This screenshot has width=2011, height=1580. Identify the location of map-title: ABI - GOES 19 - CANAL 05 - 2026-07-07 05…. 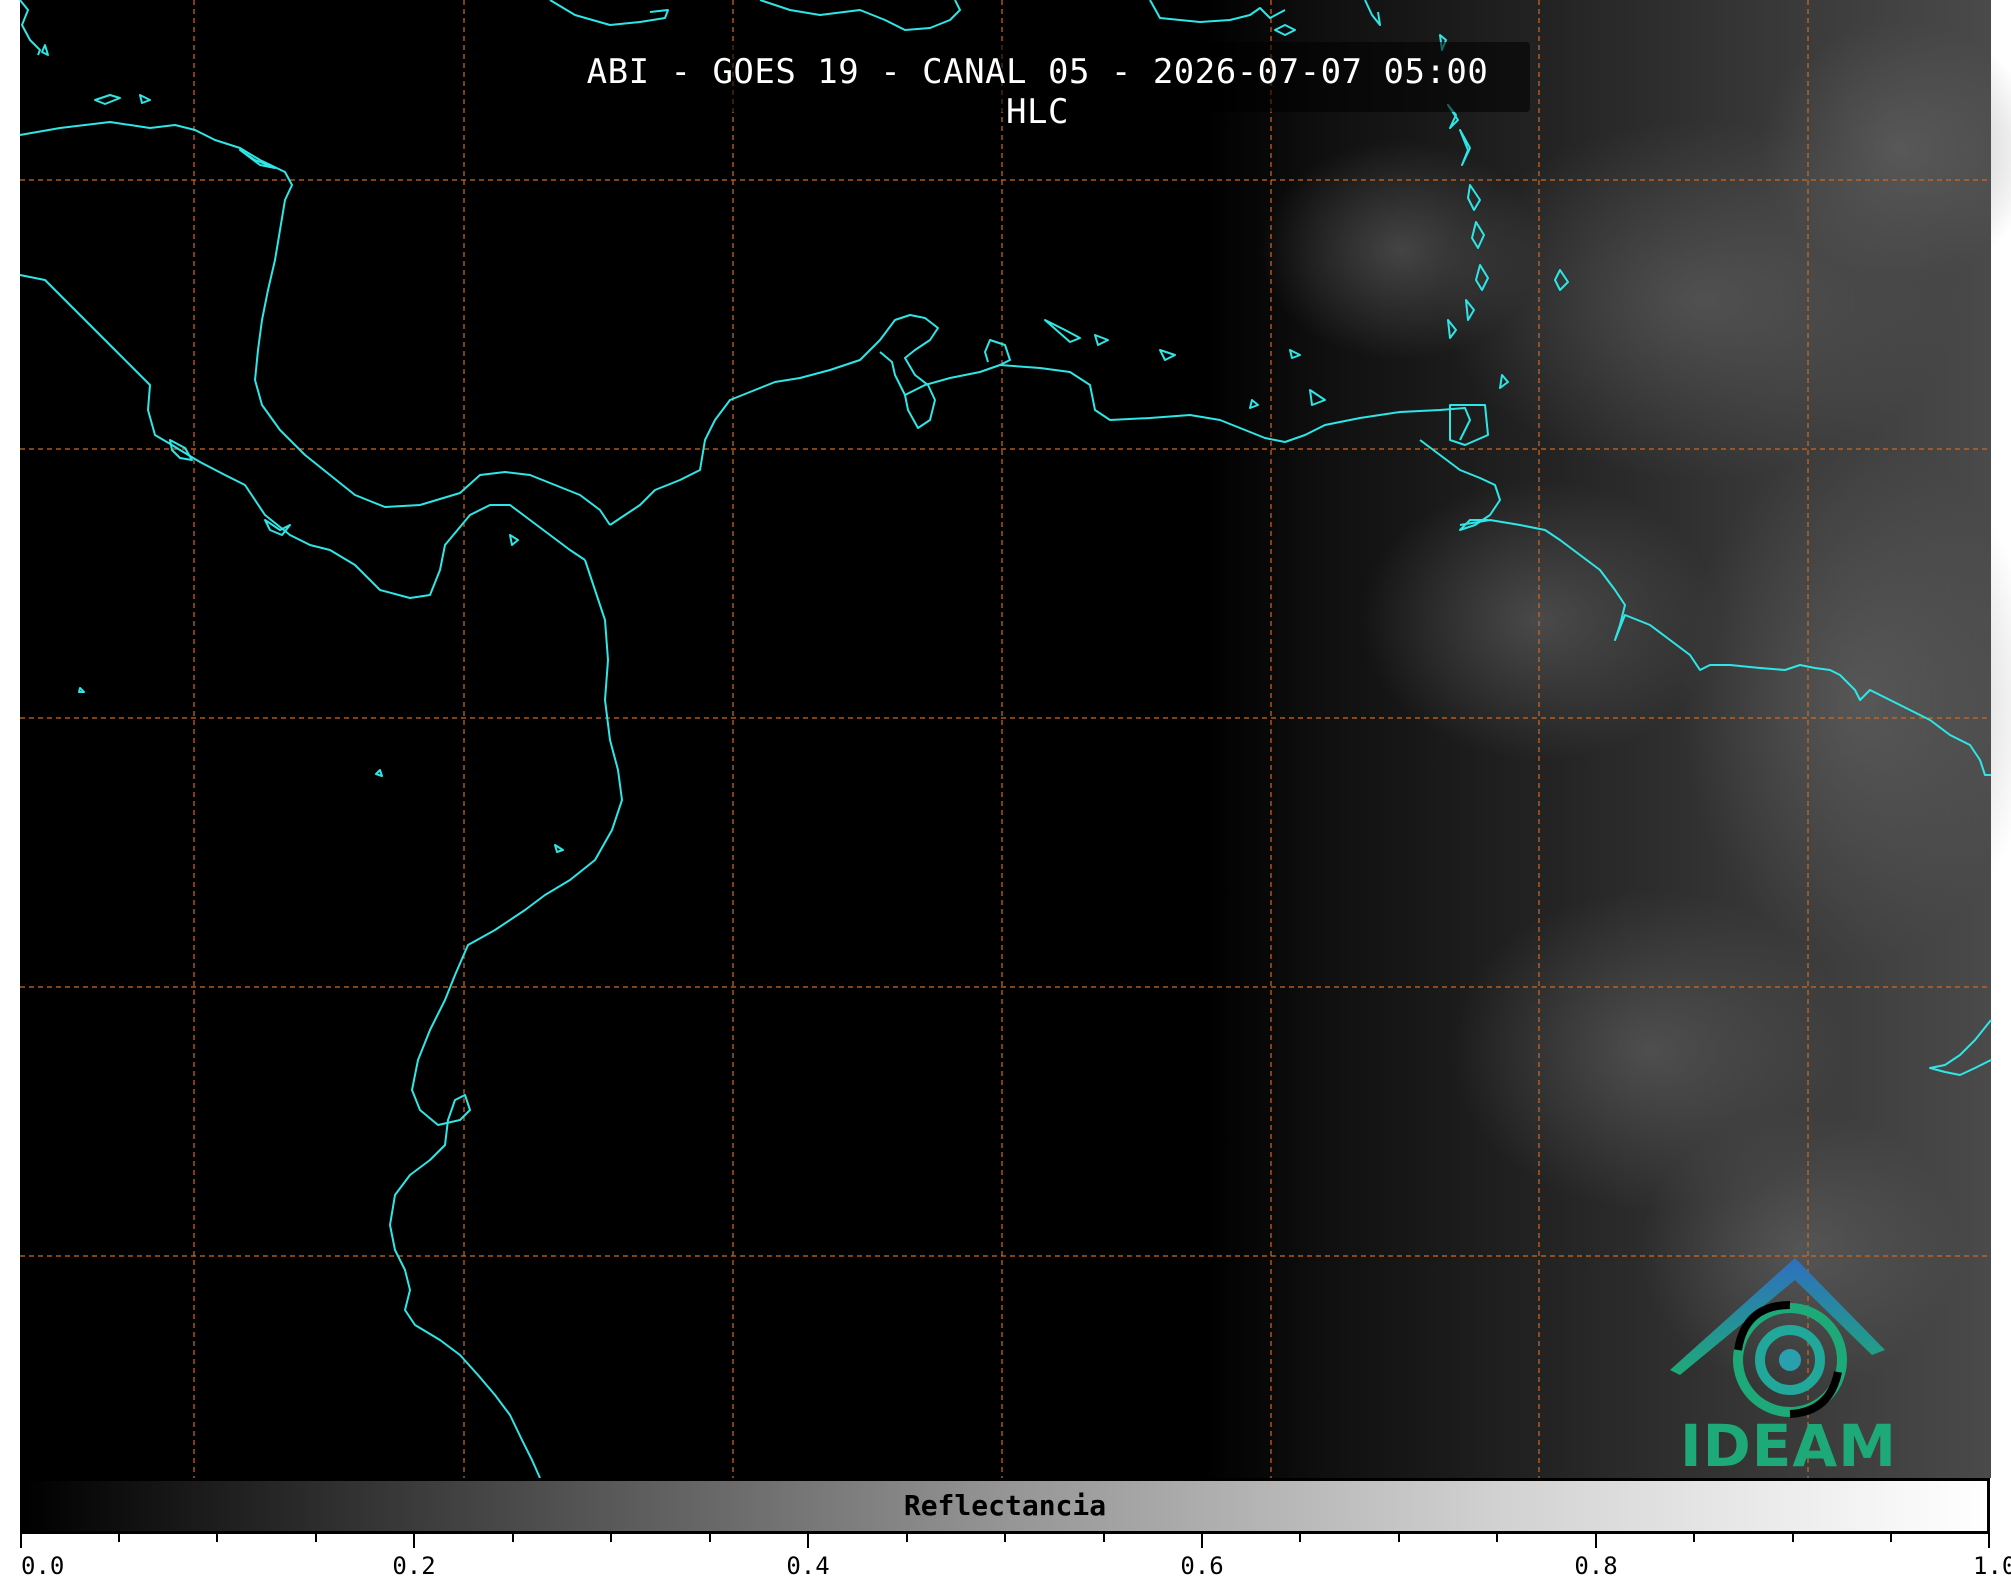
(1037, 92).